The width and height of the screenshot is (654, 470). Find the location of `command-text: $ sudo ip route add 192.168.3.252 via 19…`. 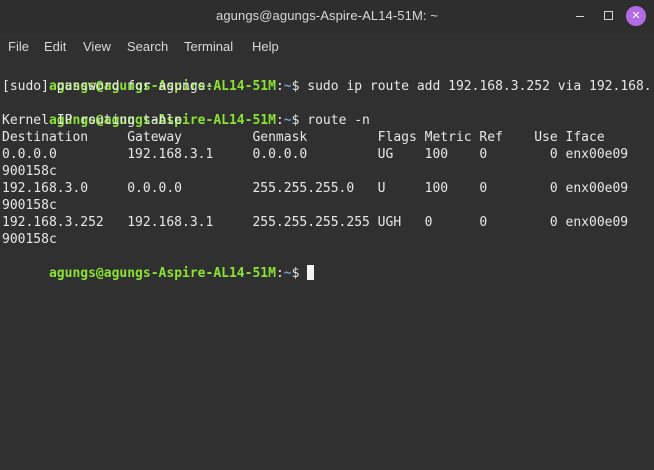

command-text: $ sudo ip route add 192.168.3.252 via 19… is located at coordinates (472, 86).